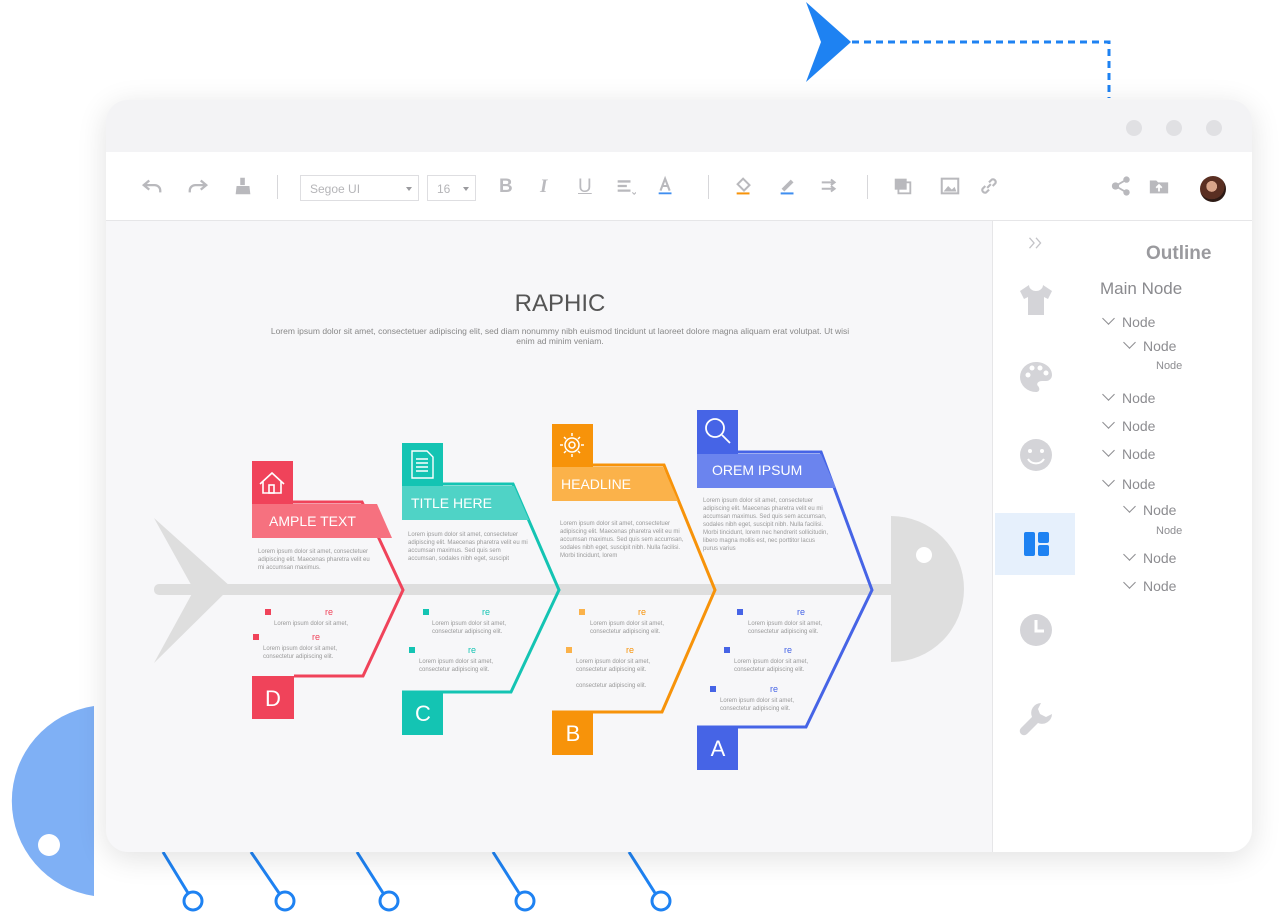 The width and height of the screenshot is (1287, 912). Describe the element at coordinates (559, 341) in the screenshot. I see `diagram-subtitle: enim ad minim veniam.` at that location.